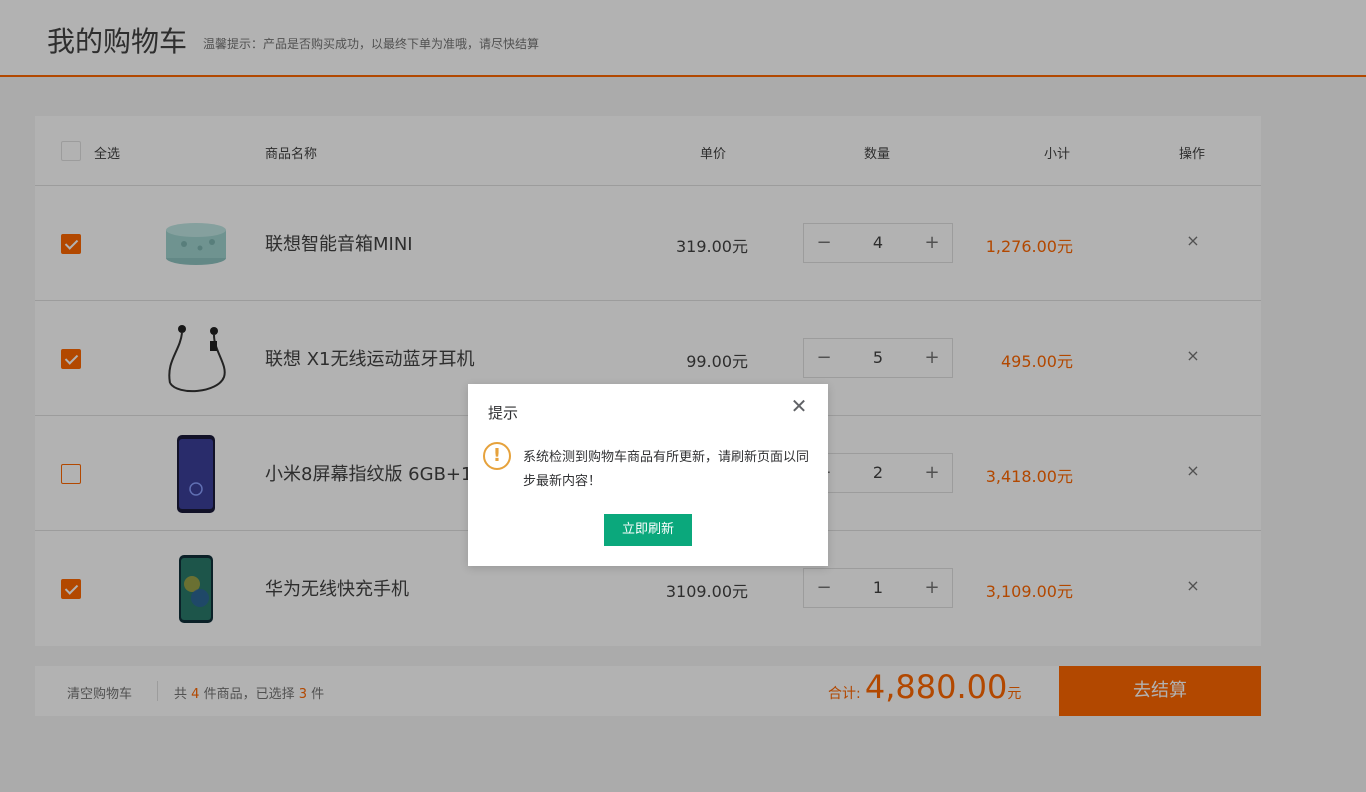  What do you see at coordinates (648, 530) in the screenshot?
I see `refresh-now-button: 立即刷新` at bounding box center [648, 530].